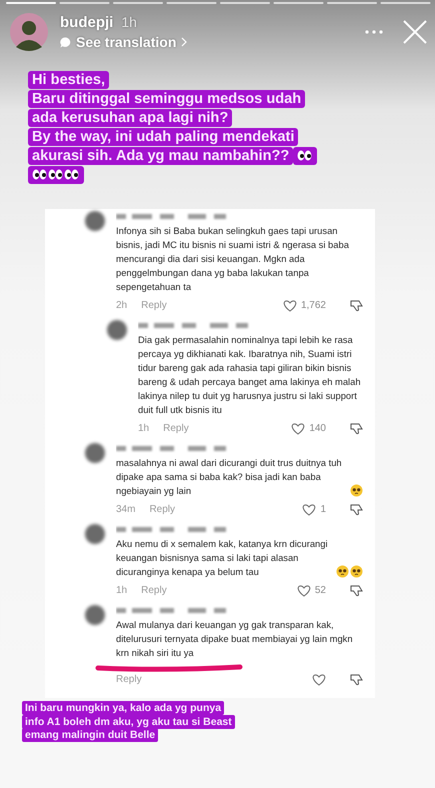  I want to click on comment-time: 2h, so click(122, 305).